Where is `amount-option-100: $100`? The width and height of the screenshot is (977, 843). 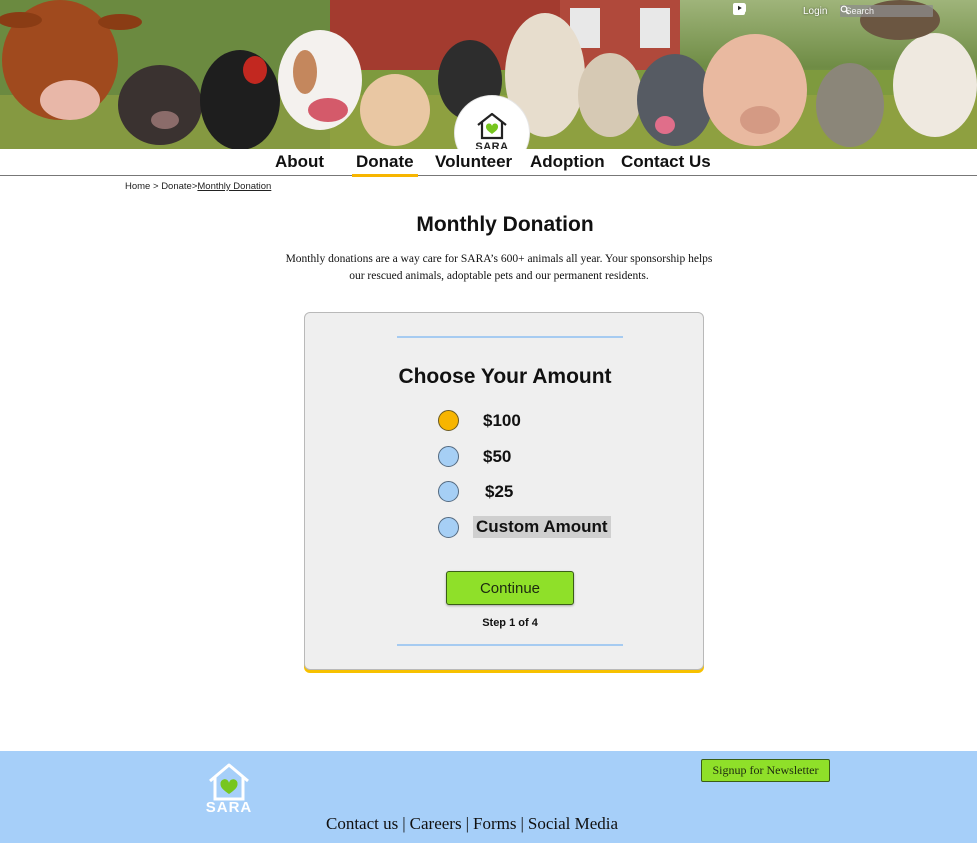
amount-option-100: $100 is located at coordinates (479, 420).